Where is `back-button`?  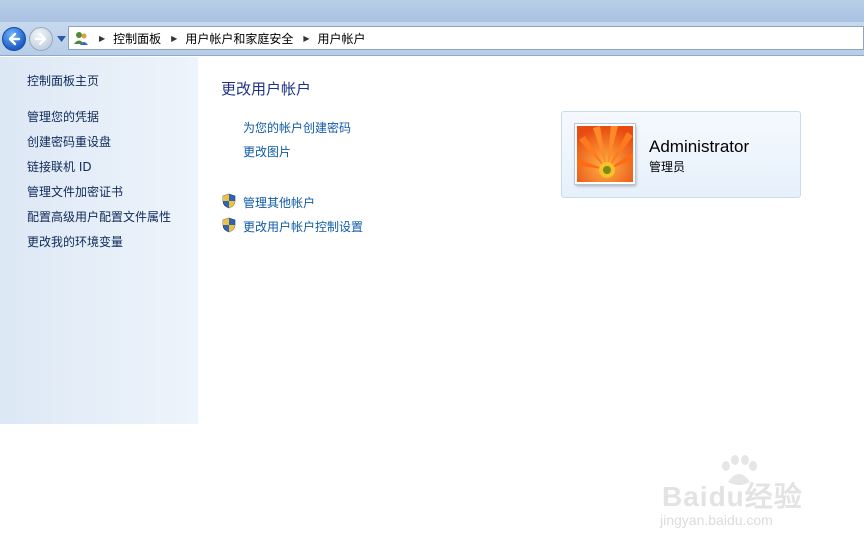 back-button is located at coordinates (14, 39).